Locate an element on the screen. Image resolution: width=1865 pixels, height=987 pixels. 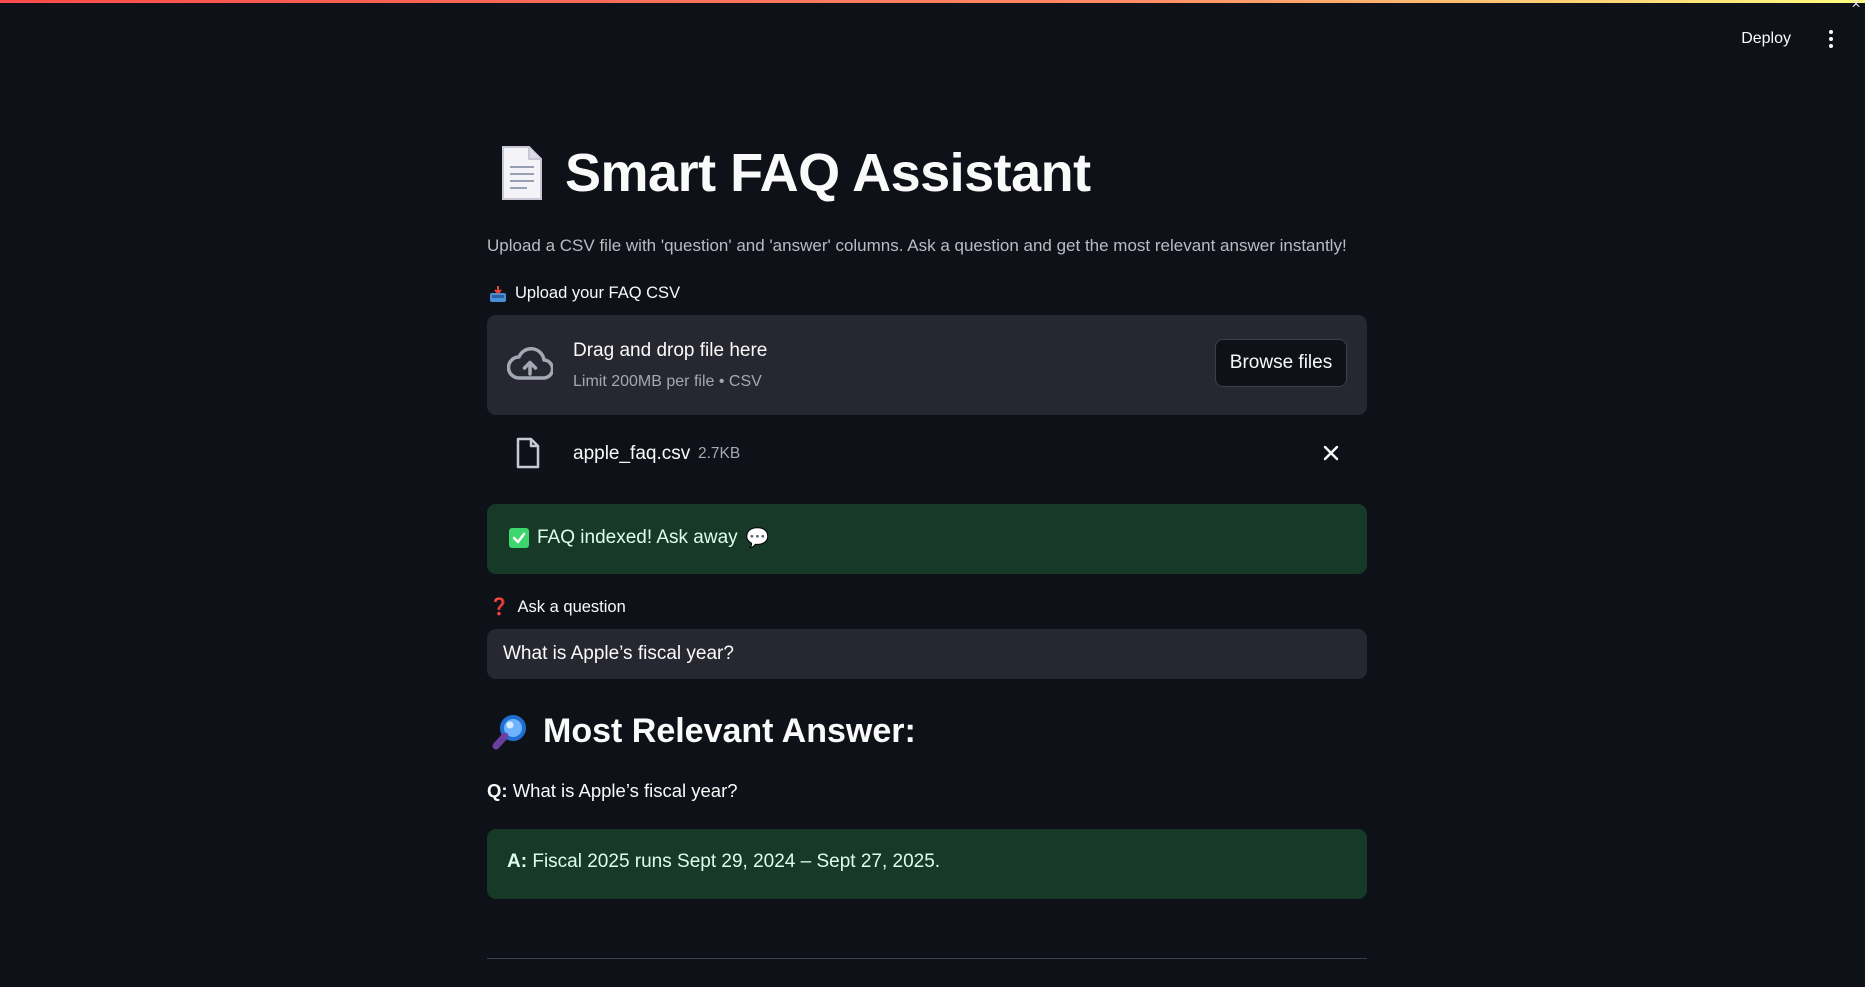
document-icon is located at coordinates (522, 173).